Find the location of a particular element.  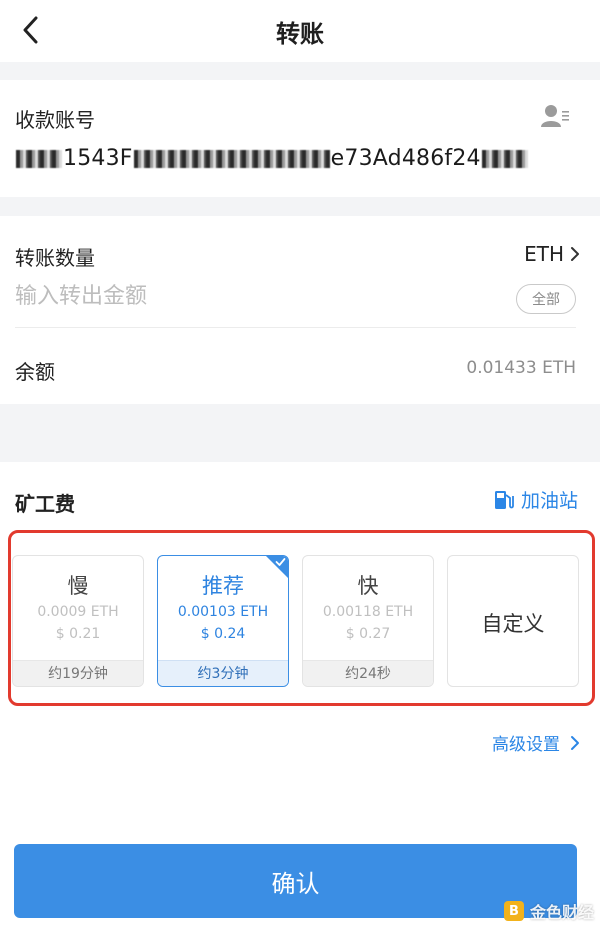

gas-station-label: 加油站 is located at coordinates (549, 501).